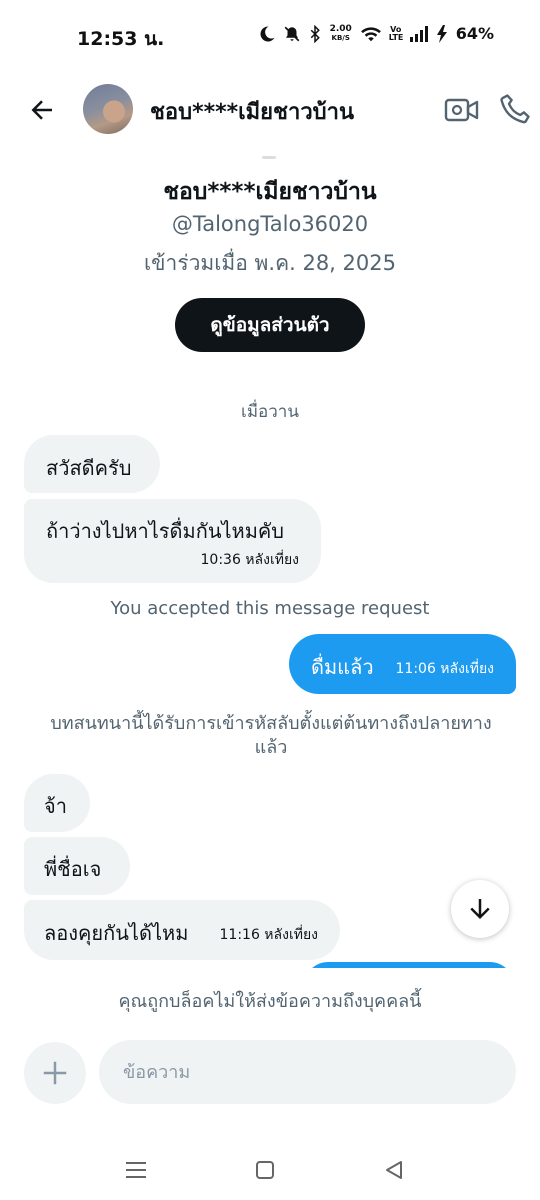 The width and height of the screenshot is (540, 1200). What do you see at coordinates (474, 33) in the screenshot?
I see `battery-level: 64%` at bounding box center [474, 33].